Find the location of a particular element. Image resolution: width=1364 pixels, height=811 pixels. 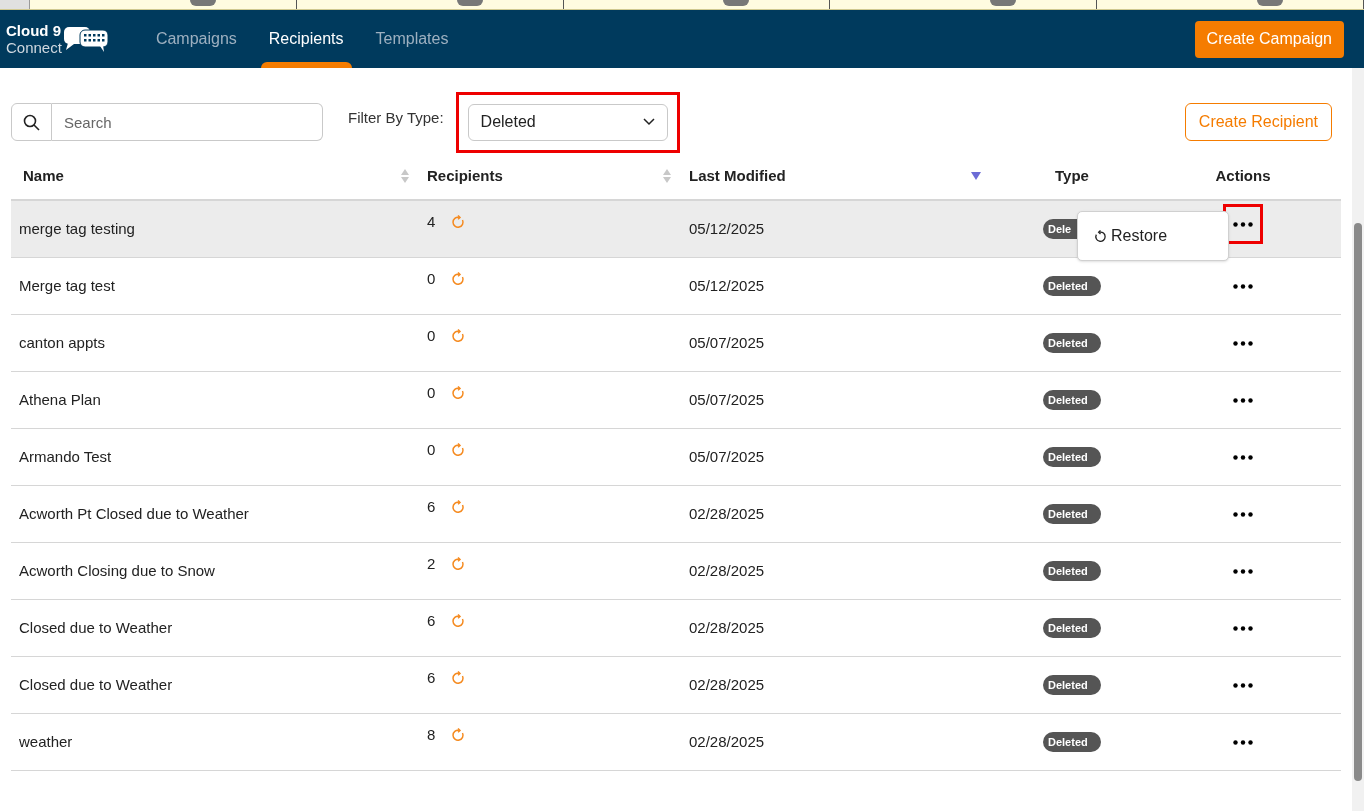

restore-icon is located at coordinates (1100, 236).